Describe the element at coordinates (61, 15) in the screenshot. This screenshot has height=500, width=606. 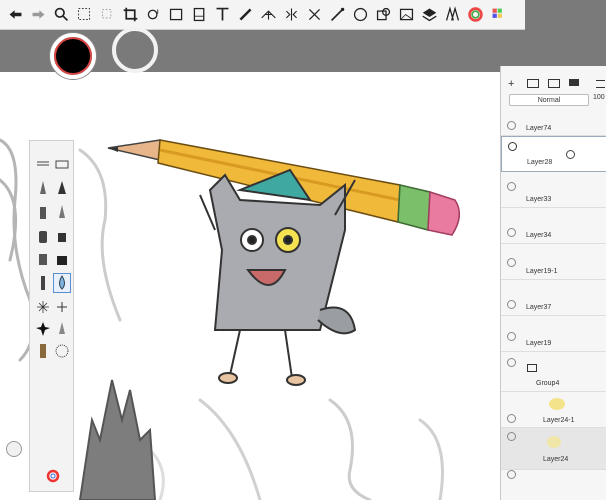
I see `zoom-icon` at that location.